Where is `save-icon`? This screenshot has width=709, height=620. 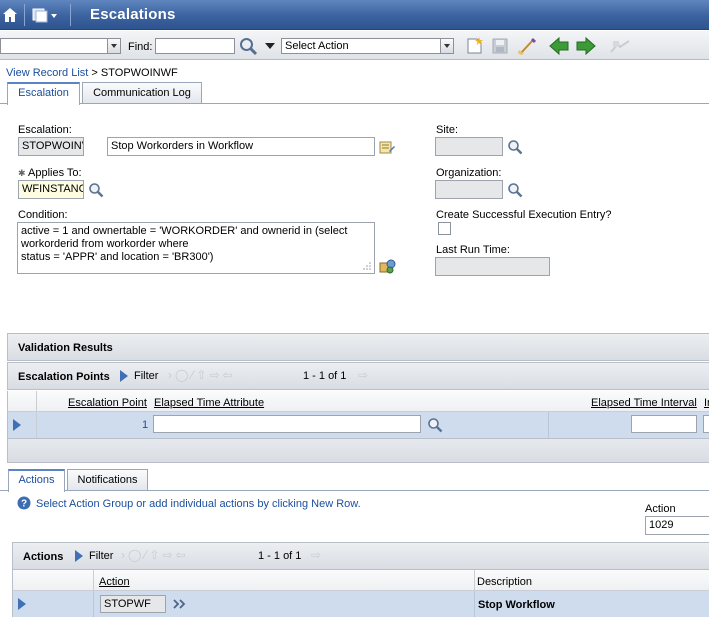 save-icon is located at coordinates (500, 46).